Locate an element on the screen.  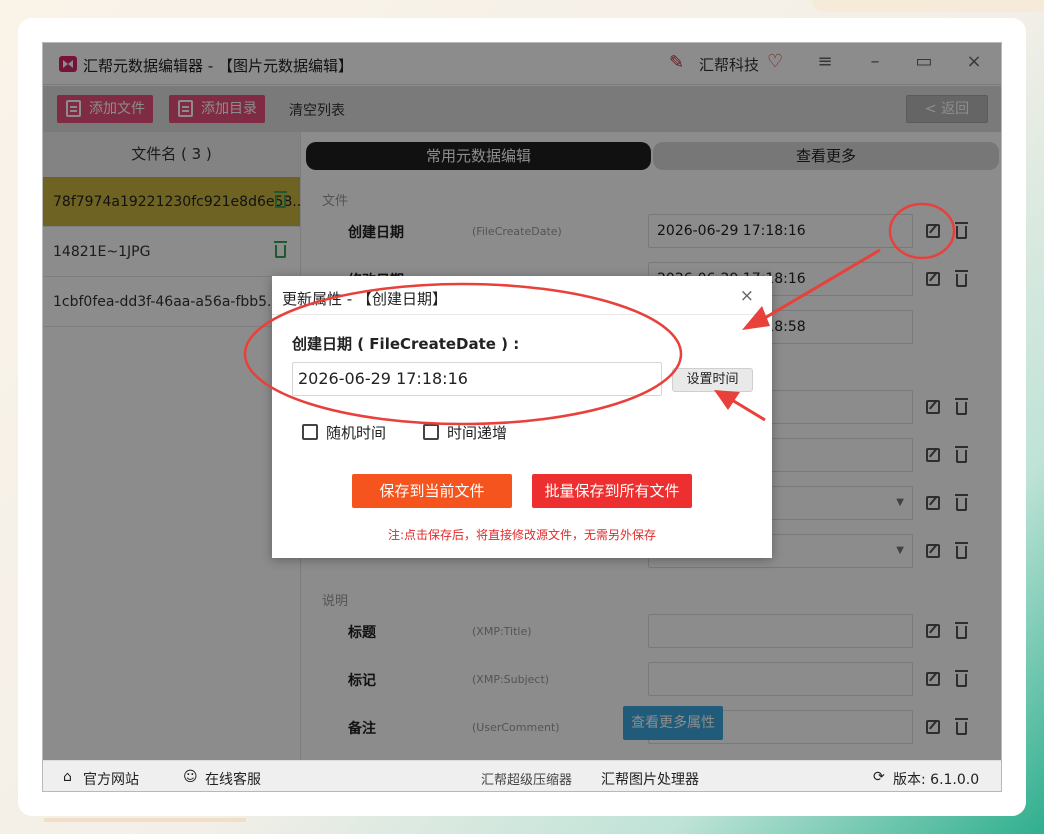
service-link: 在线客服 is located at coordinates (233, 779).